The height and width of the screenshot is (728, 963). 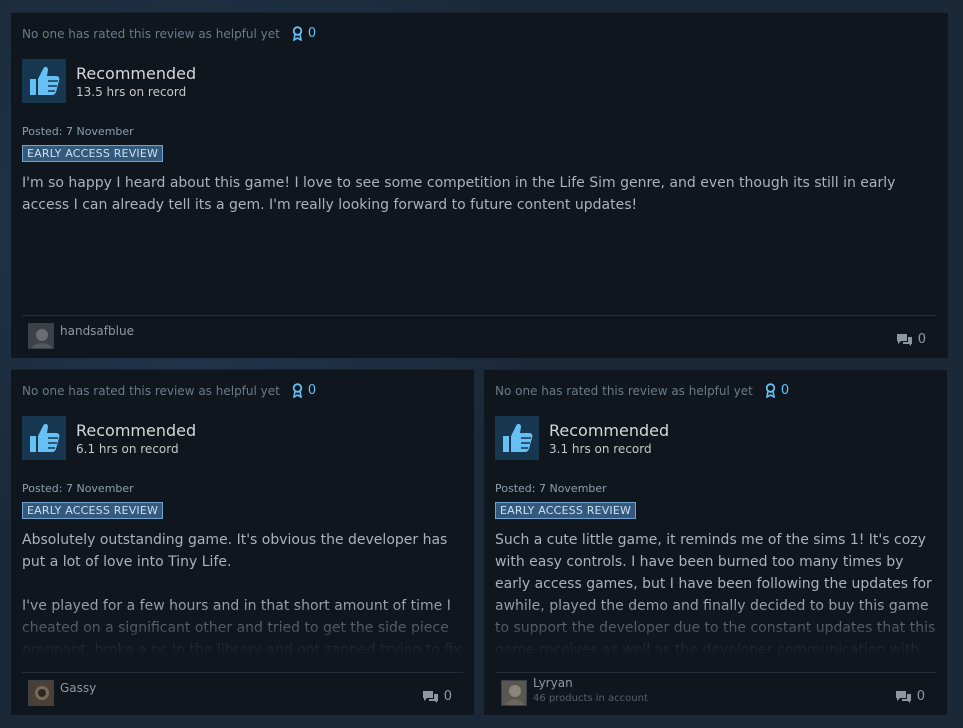 I want to click on recommendation: Recommended 13.5 hrs on record, so click(x=109, y=81).